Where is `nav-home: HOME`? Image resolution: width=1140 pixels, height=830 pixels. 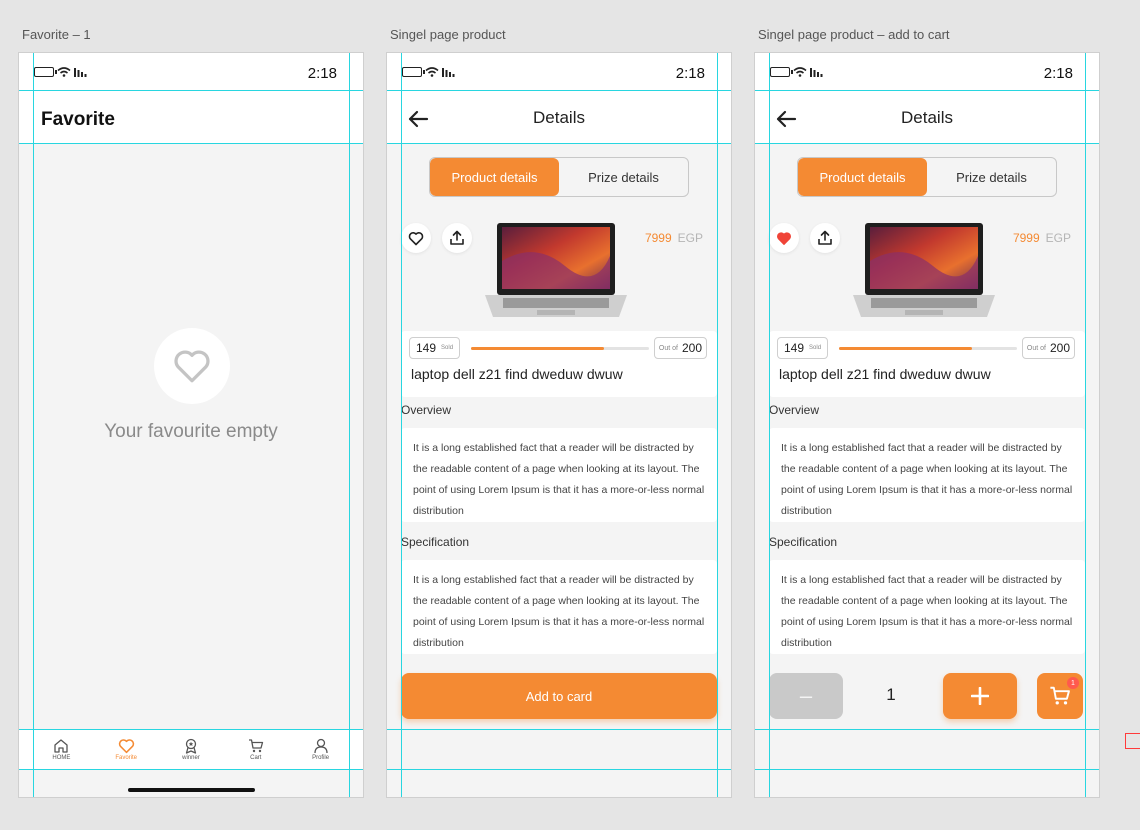 nav-home: HOME is located at coordinates (61, 749).